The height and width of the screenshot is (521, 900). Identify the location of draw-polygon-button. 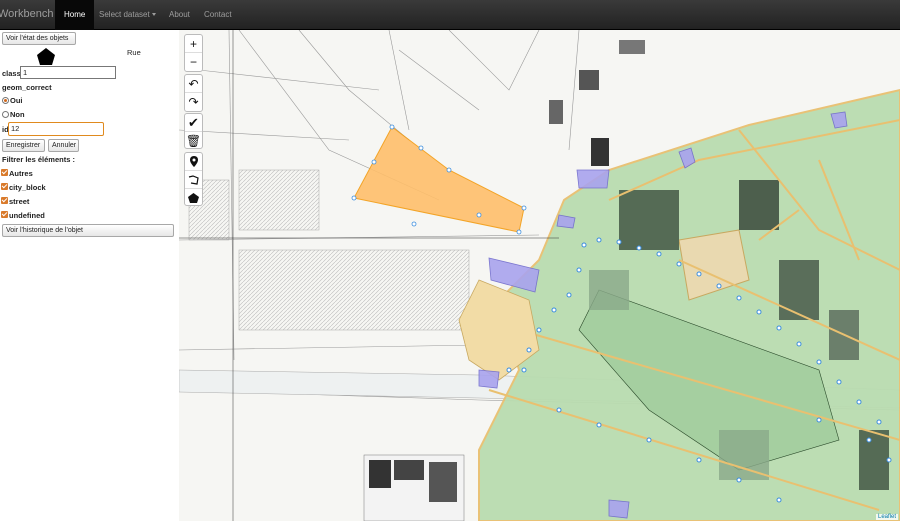
(193, 198).